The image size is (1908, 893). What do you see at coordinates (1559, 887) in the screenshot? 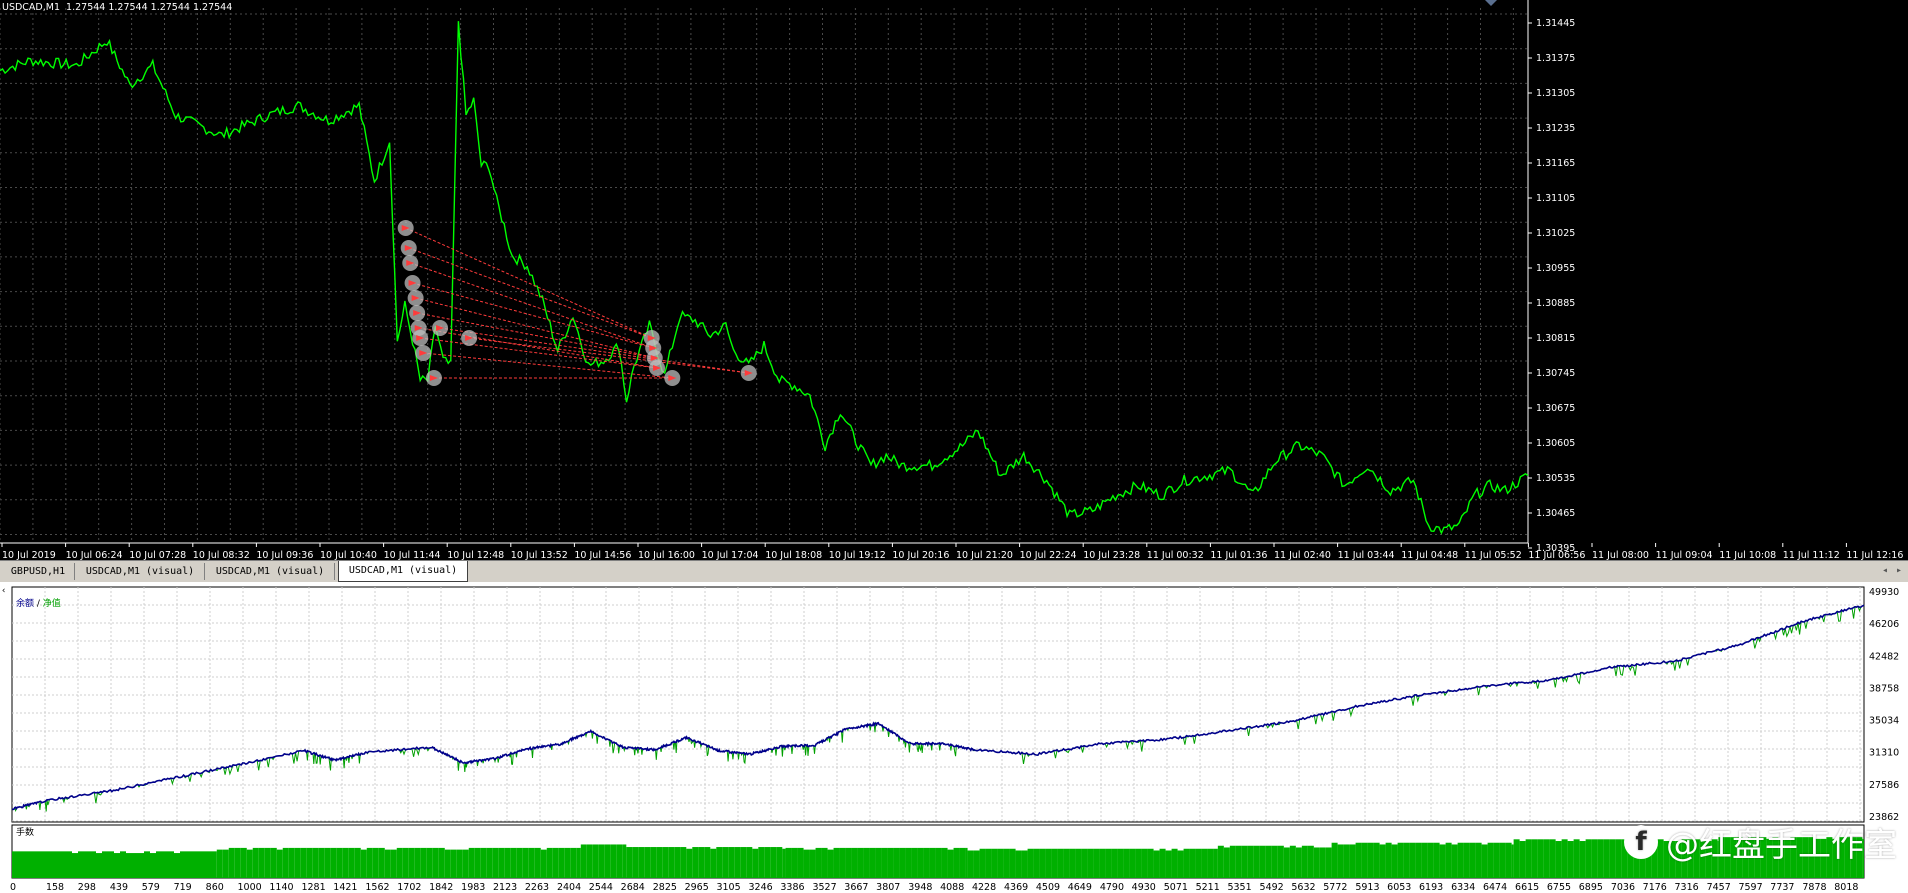
I see `trade-axis-label: 6755` at bounding box center [1559, 887].